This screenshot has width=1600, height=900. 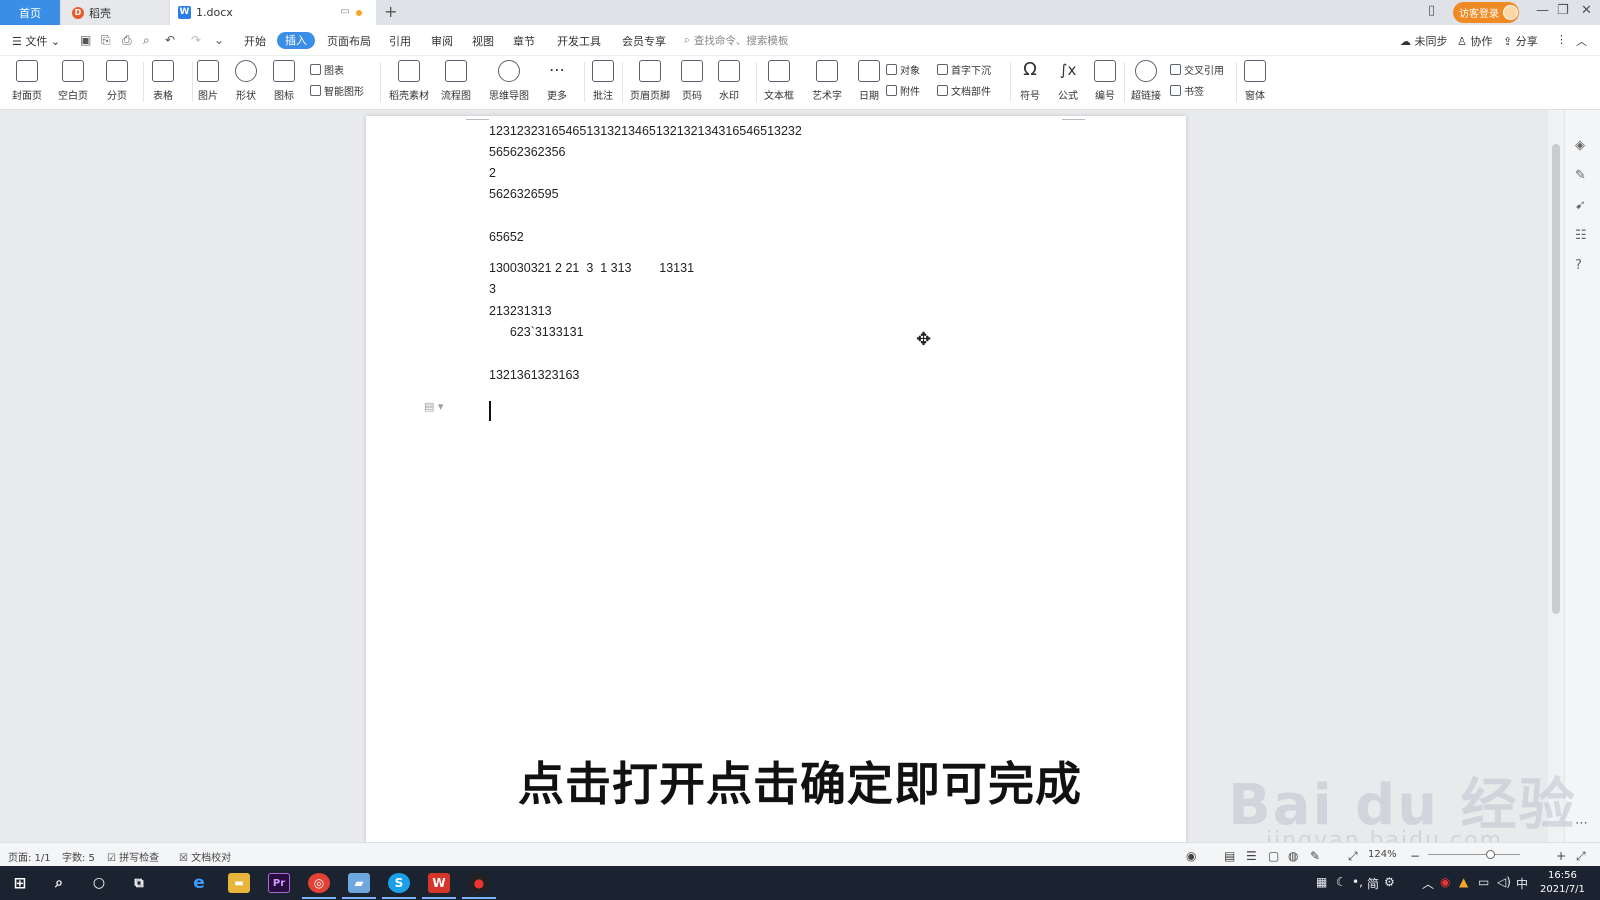 I want to click on app-tray-icon: ▲, so click(x=1463, y=882).